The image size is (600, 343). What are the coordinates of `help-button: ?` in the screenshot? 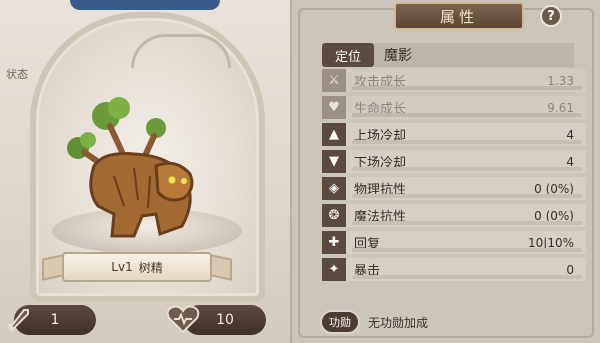 It's located at (551, 16).